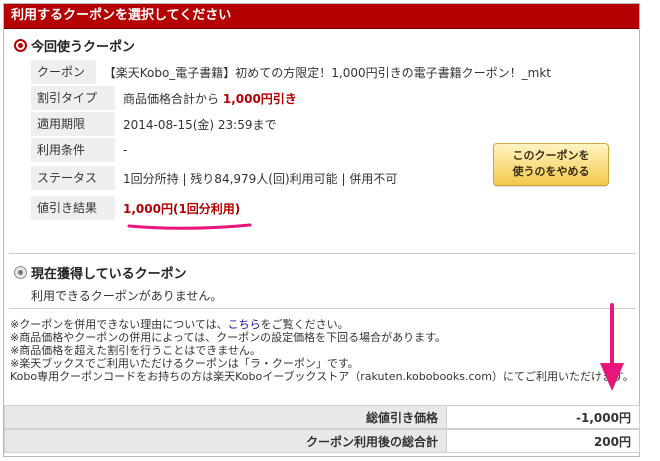 Image resolution: width=660 pixels, height=461 pixels. What do you see at coordinates (73, 124) in the screenshot?
I see `row-label: 適用期限` at bounding box center [73, 124].